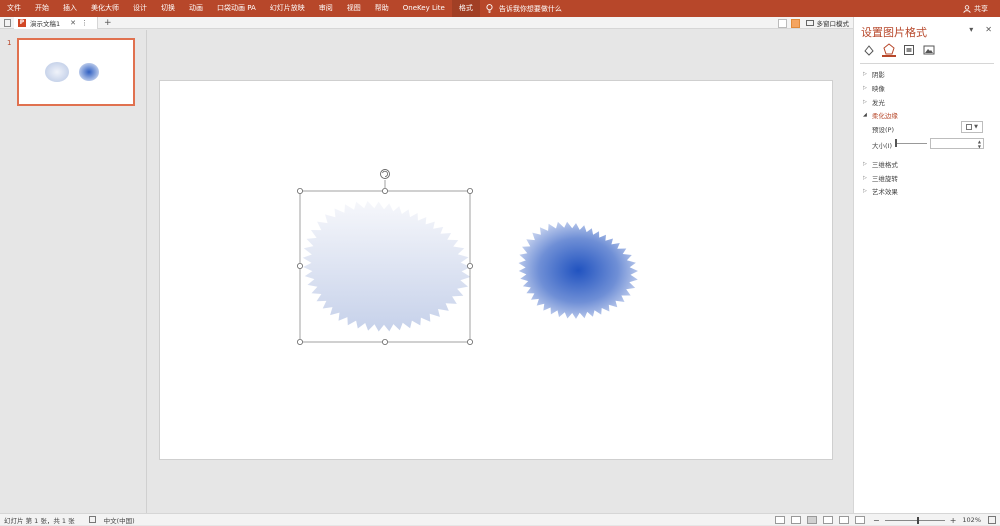 The image size is (1000, 526). What do you see at coordinates (988, 29) in the screenshot?
I see `close-pane-icon: ✕` at bounding box center [988, 29].